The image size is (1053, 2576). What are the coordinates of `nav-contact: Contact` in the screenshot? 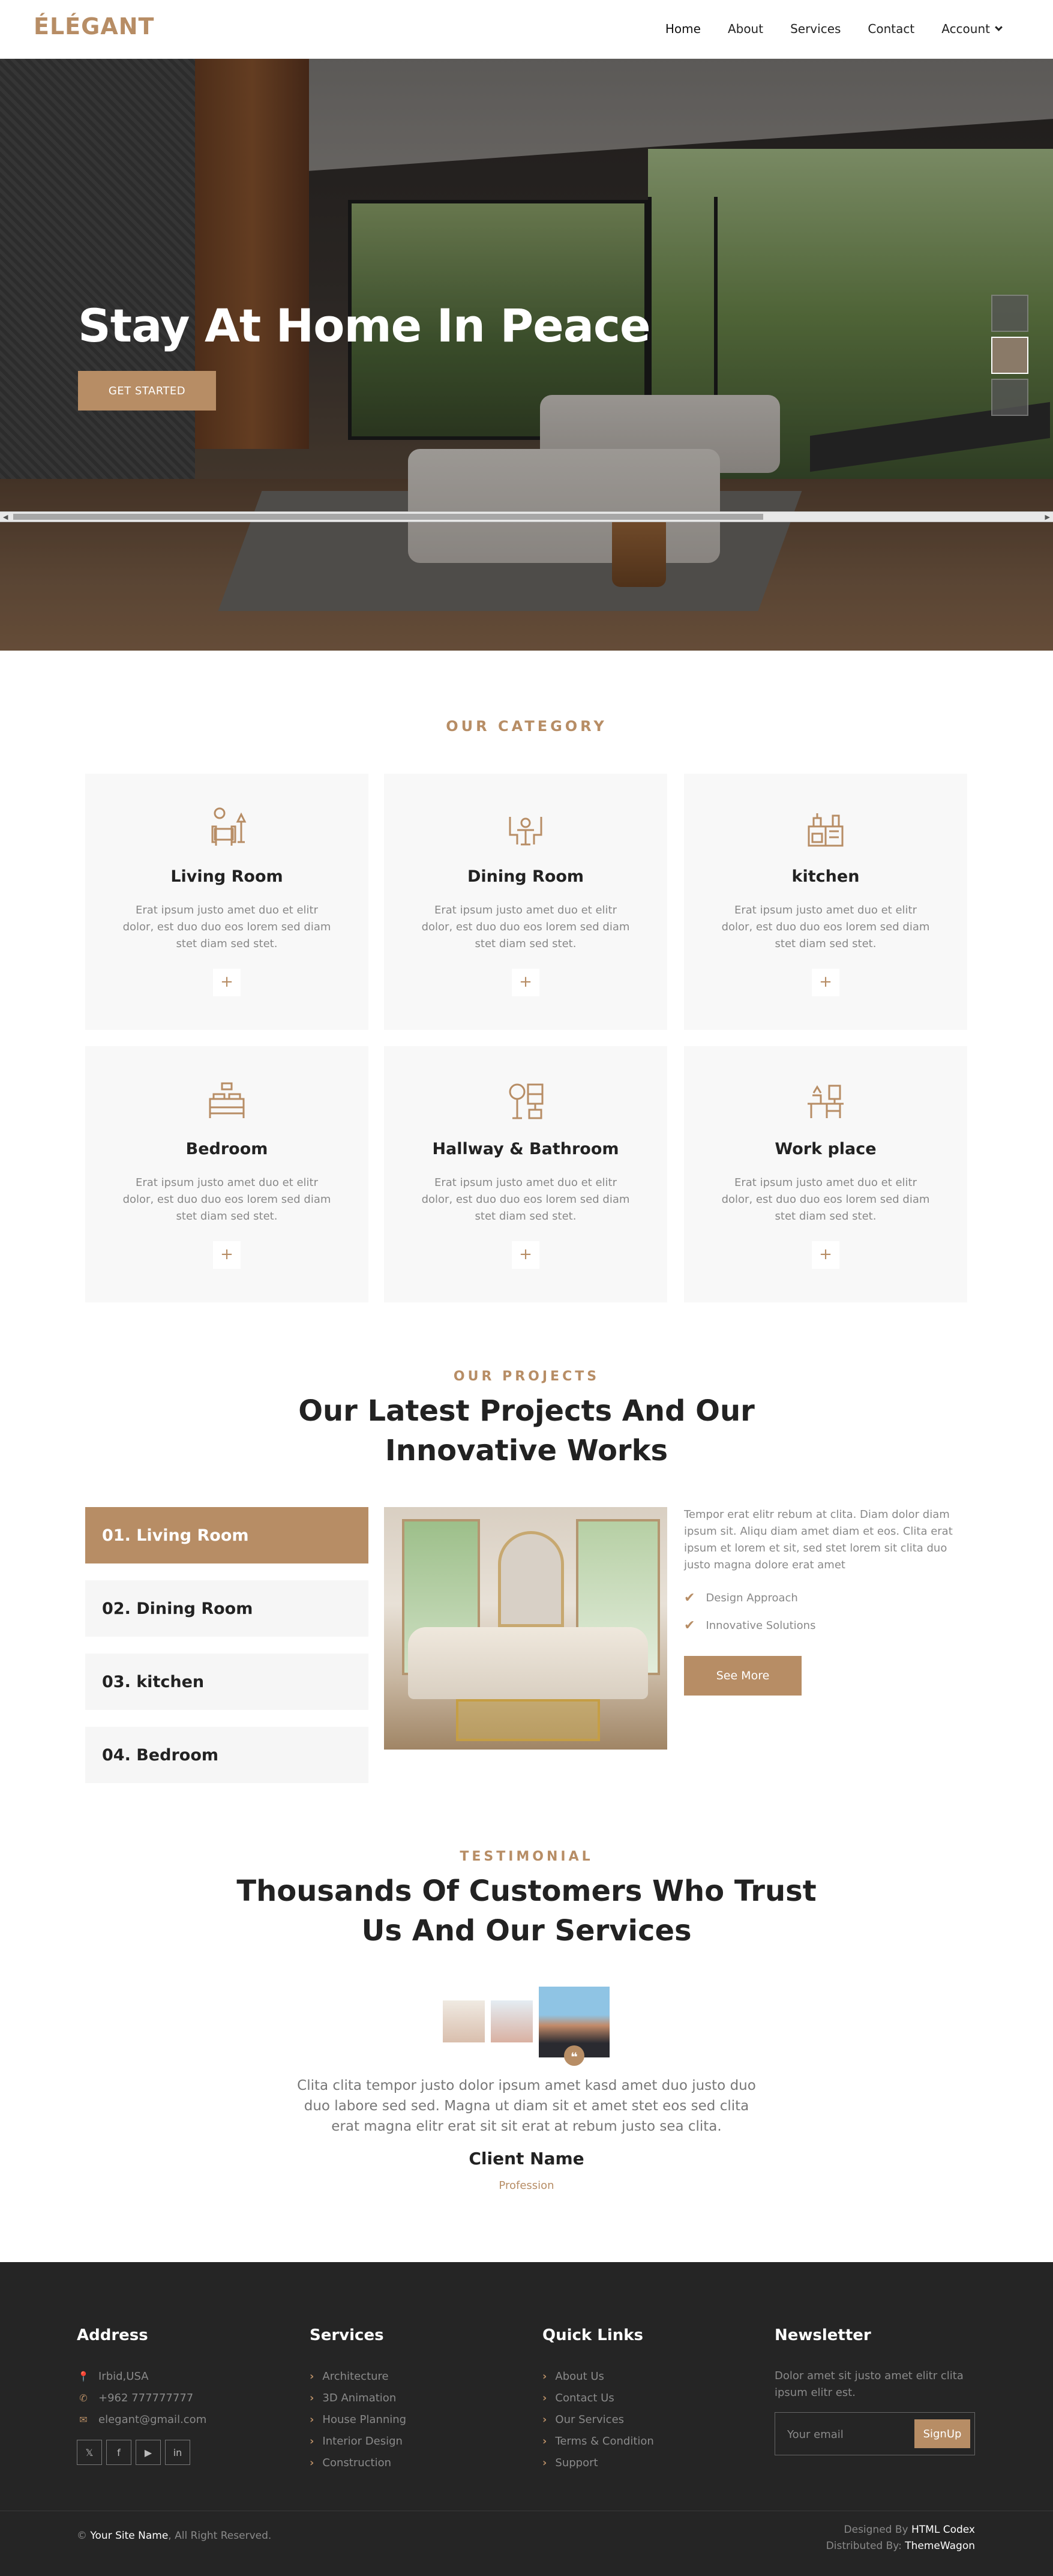 It's located at (891, 29).